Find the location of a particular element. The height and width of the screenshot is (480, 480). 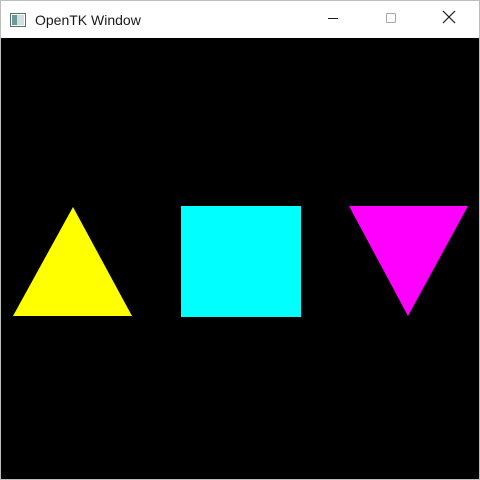

cyan-square is located at coordinates (241, 261).